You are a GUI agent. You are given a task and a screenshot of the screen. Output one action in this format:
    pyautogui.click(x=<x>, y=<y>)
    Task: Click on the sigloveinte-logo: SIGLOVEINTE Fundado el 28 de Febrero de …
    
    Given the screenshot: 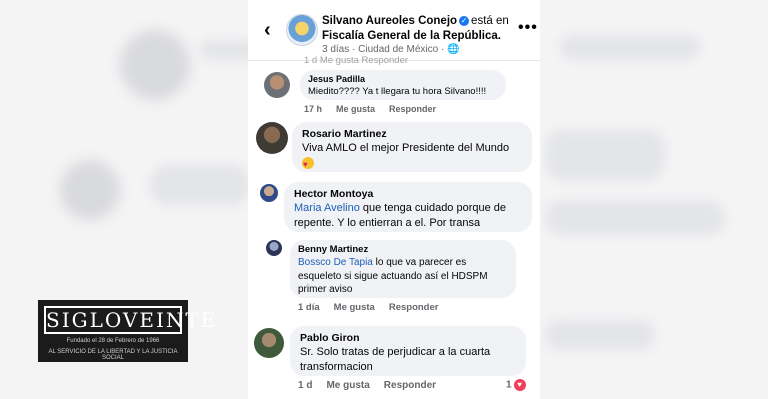 What is the action you would take?
    pyautogui.click(x=128, y=331)
    